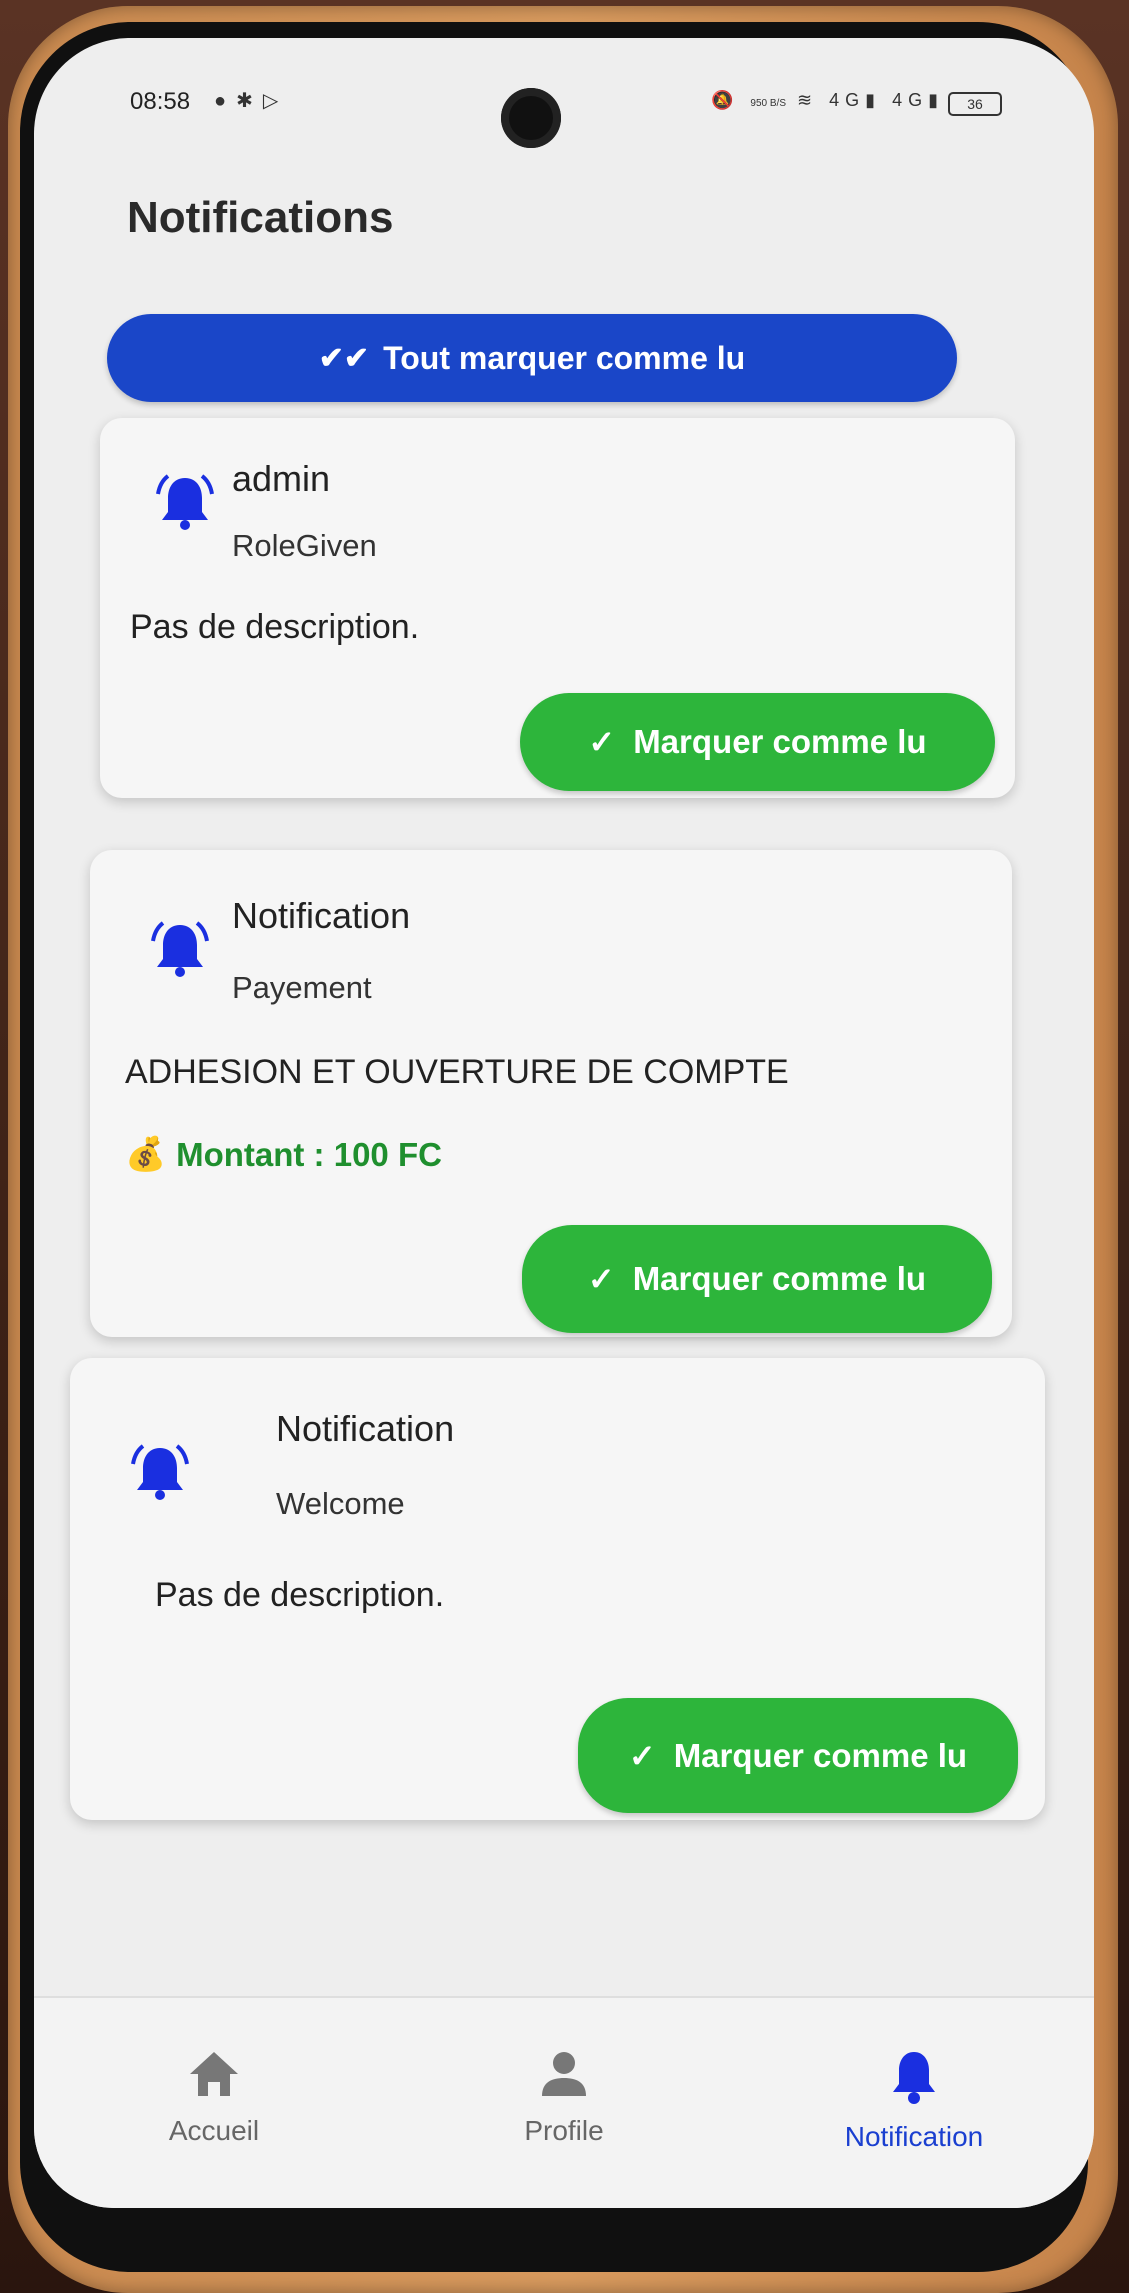  What do you see at coordinates (808, 100) in the screenshot?
I see `wifi-icon: ≋` at bounding box center [808, 100].